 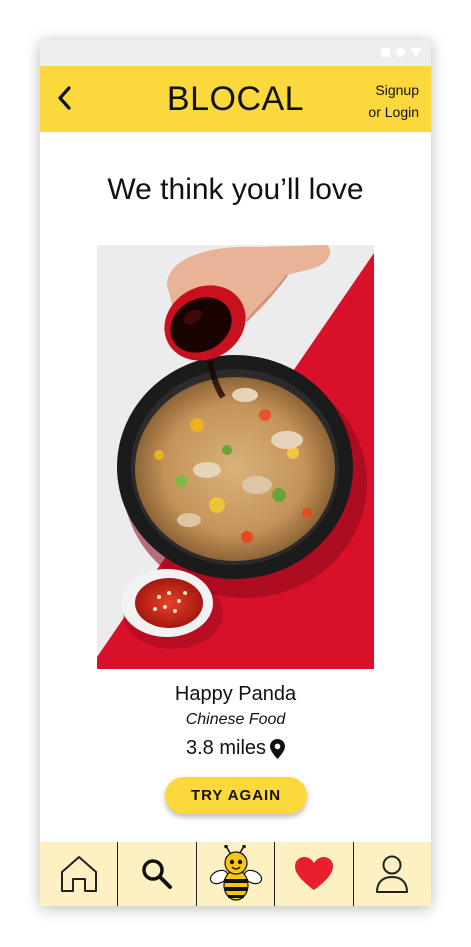 I want to click on triangle-icon, so click(x=416, y=52).